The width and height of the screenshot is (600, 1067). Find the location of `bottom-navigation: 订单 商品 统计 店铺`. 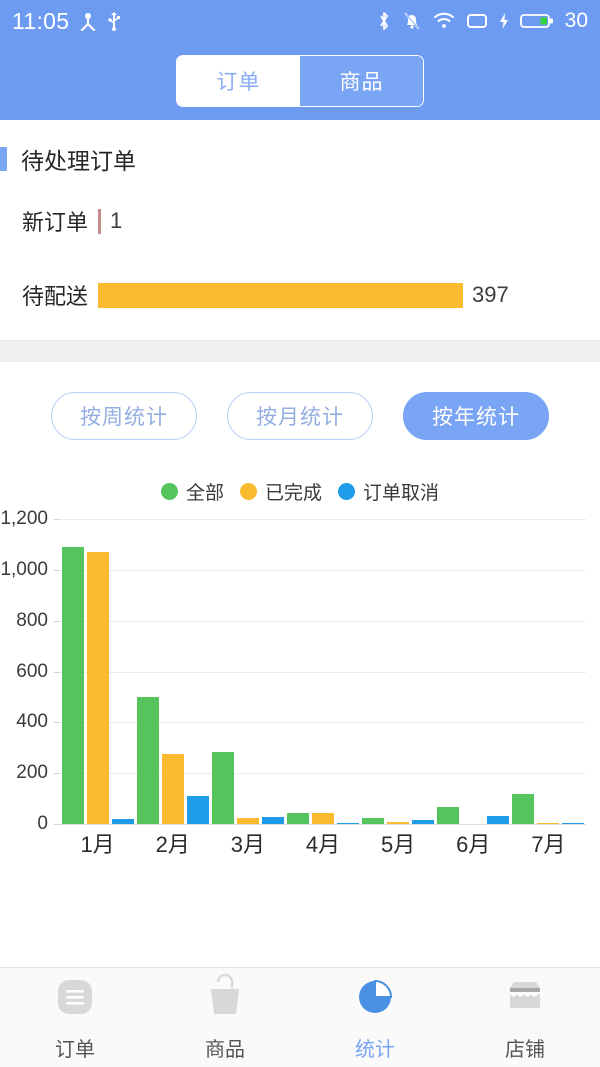

bottom-navigation: 订单 商品 统计 店铺 is located at coordinates (300, 1017).